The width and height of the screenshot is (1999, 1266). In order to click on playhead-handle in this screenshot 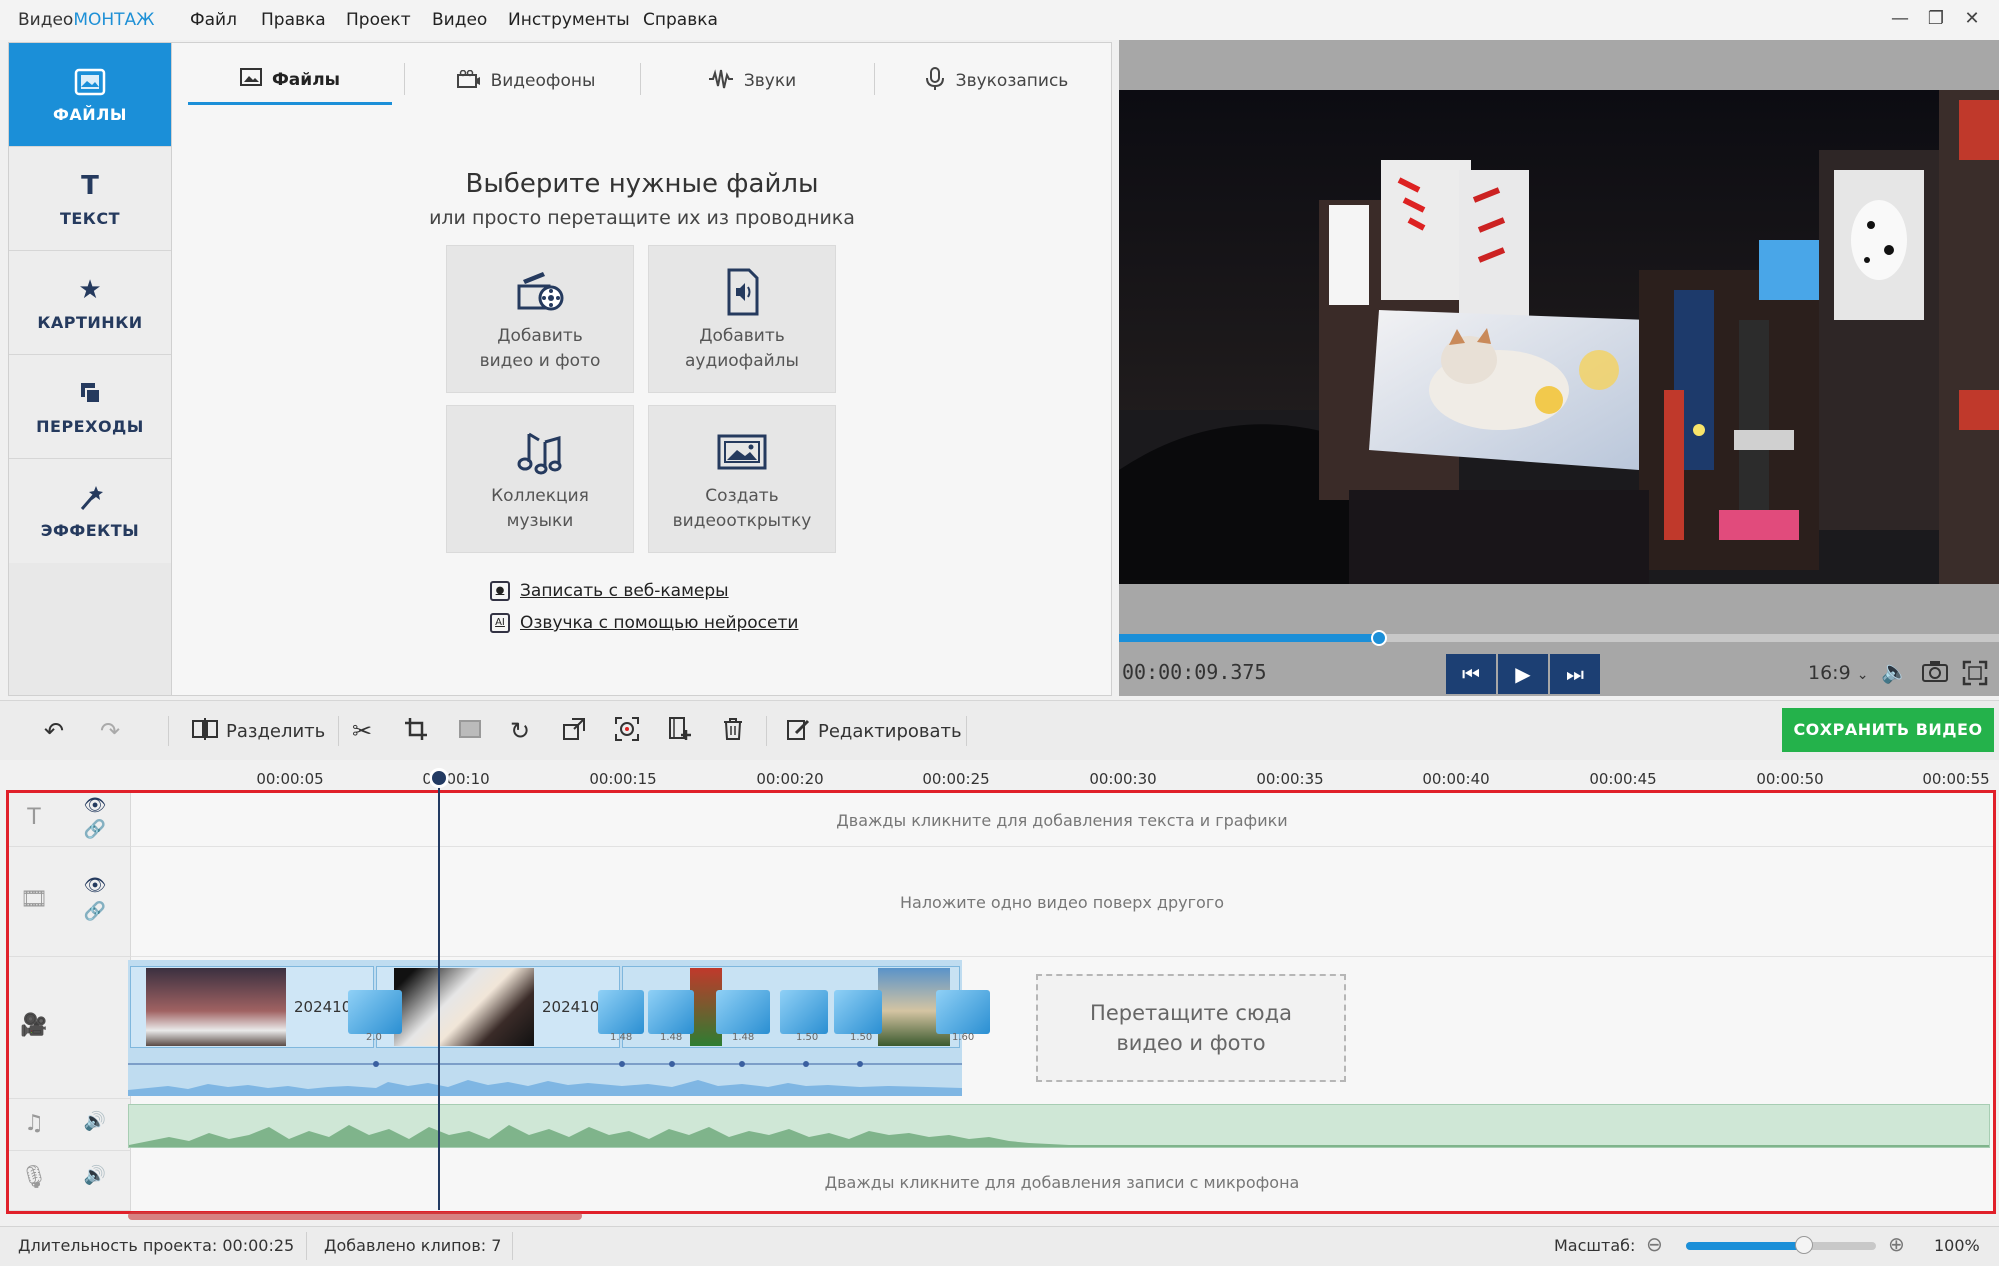, I will do `click(439, 778)`.